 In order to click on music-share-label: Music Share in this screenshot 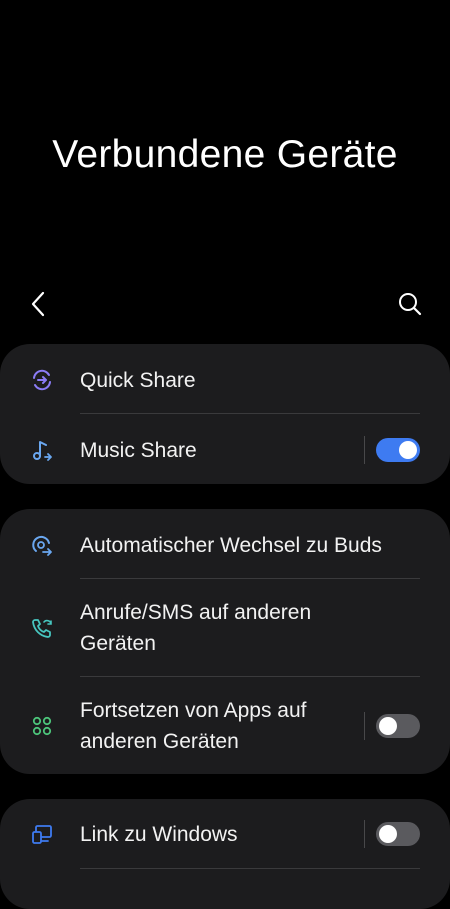, I will do `click(138, 450)`.